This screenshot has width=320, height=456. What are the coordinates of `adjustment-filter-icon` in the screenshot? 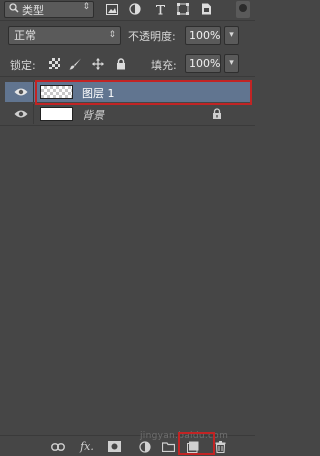 It's located at (135, 9).